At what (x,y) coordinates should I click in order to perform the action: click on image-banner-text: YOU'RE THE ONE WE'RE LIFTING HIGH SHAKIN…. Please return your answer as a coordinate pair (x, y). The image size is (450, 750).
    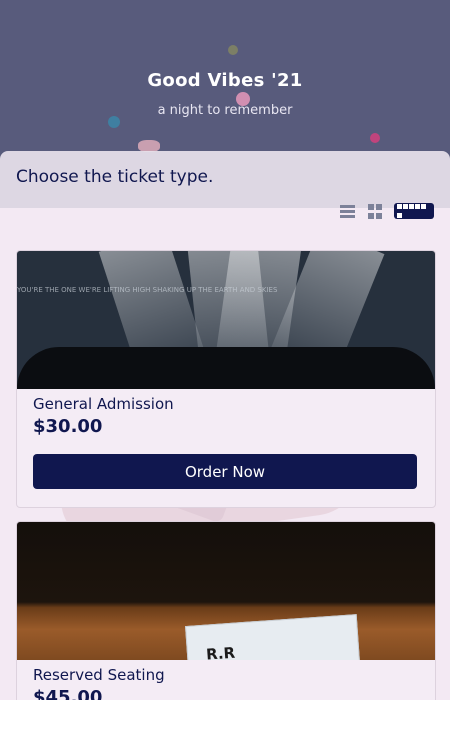
    Looking at the image, I should click on (147, 290).